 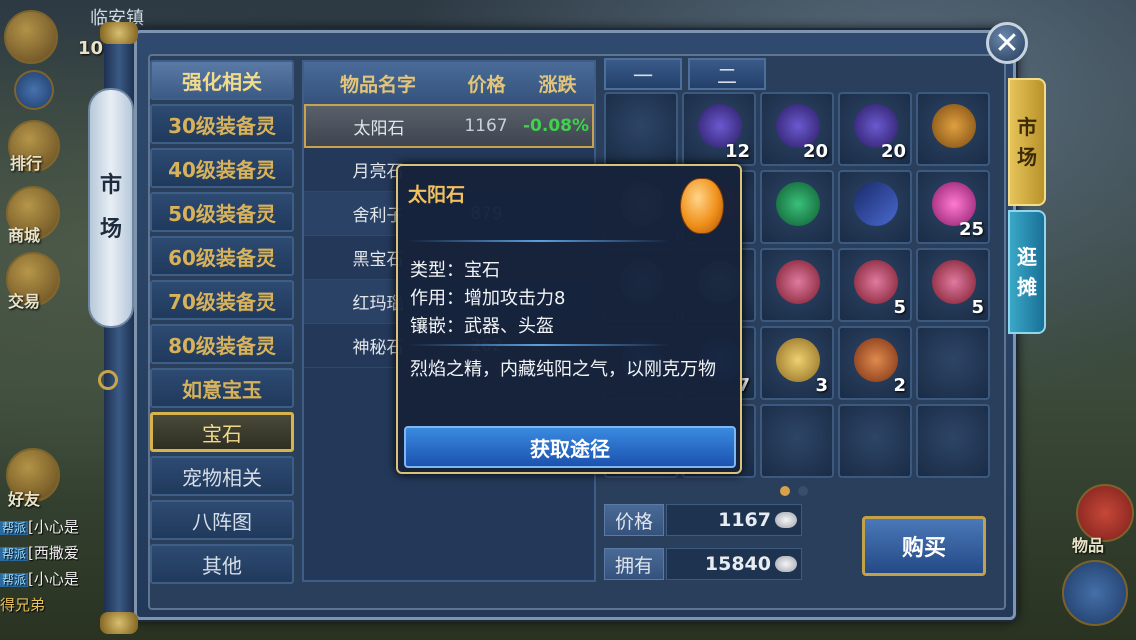 What do you see at coordinates (798, 360) in the screenshot?
I see `dumpling-icon` at bounding box center [798, 360].